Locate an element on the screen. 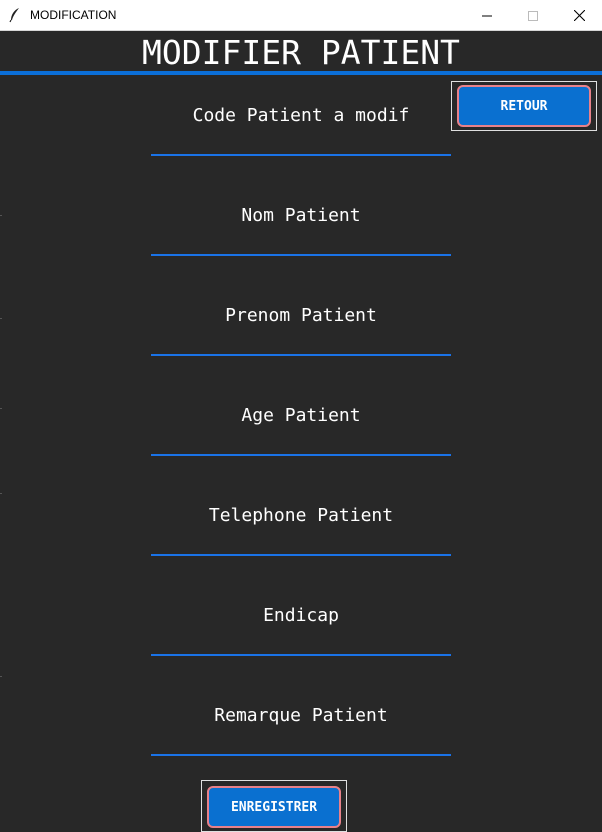  field-endicap is located at coordinates (301, 615).